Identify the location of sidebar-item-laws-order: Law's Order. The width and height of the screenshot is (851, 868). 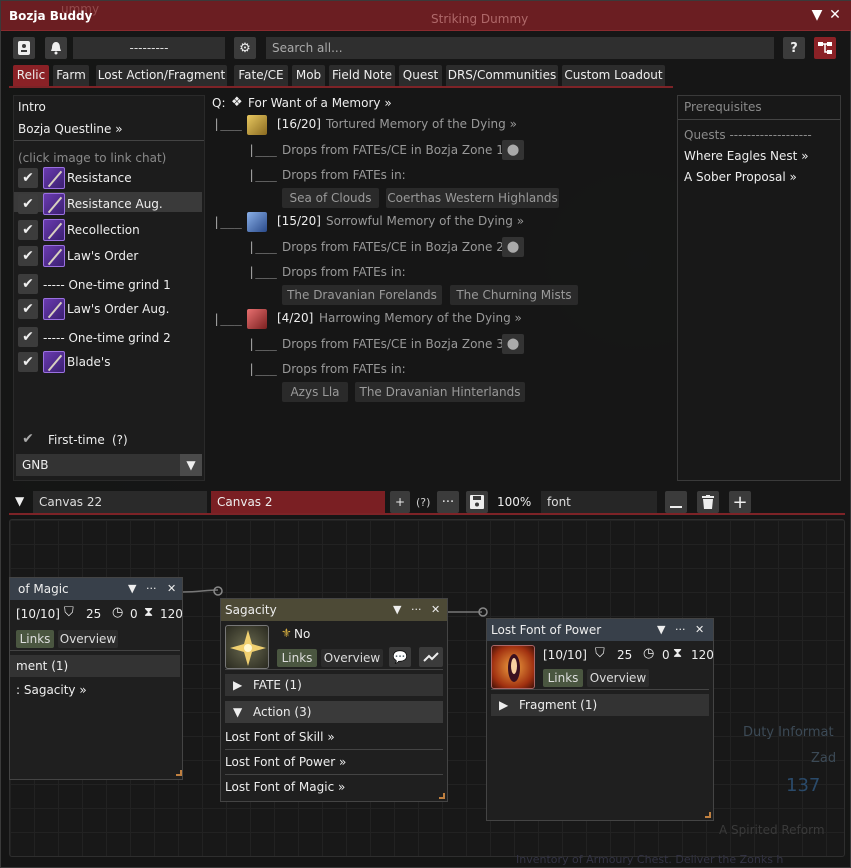
(102, 256).